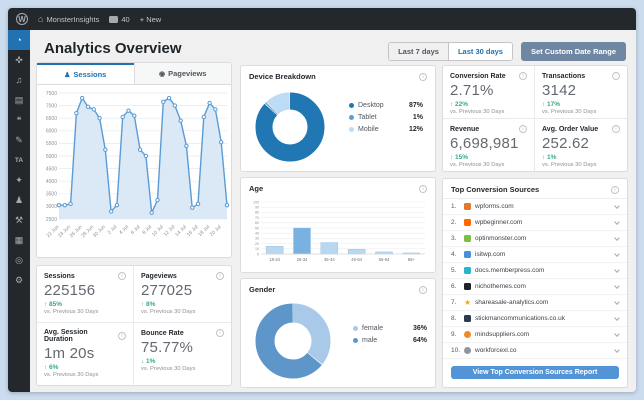  What do you see at coordinates (549, 157) in the screenshot?
I see `stat-change: ↑ 1%` at bounding box center [549, 157].